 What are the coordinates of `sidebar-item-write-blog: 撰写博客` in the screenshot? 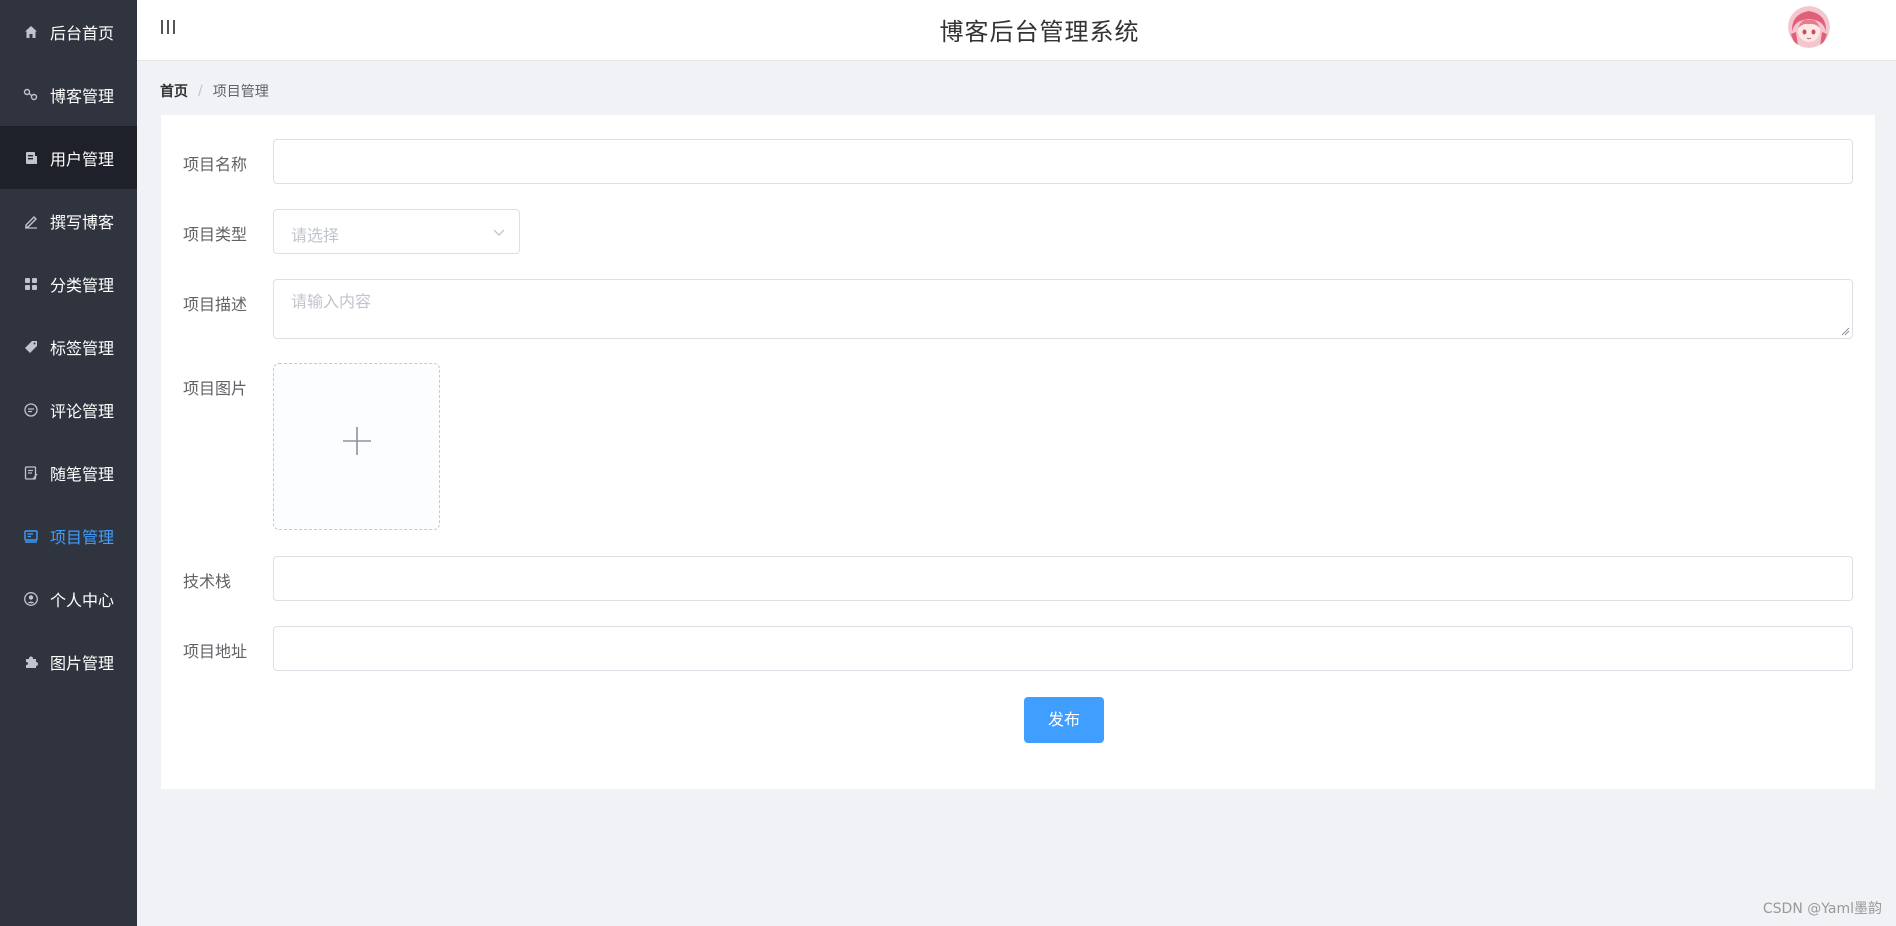 It's located at (68, 220).